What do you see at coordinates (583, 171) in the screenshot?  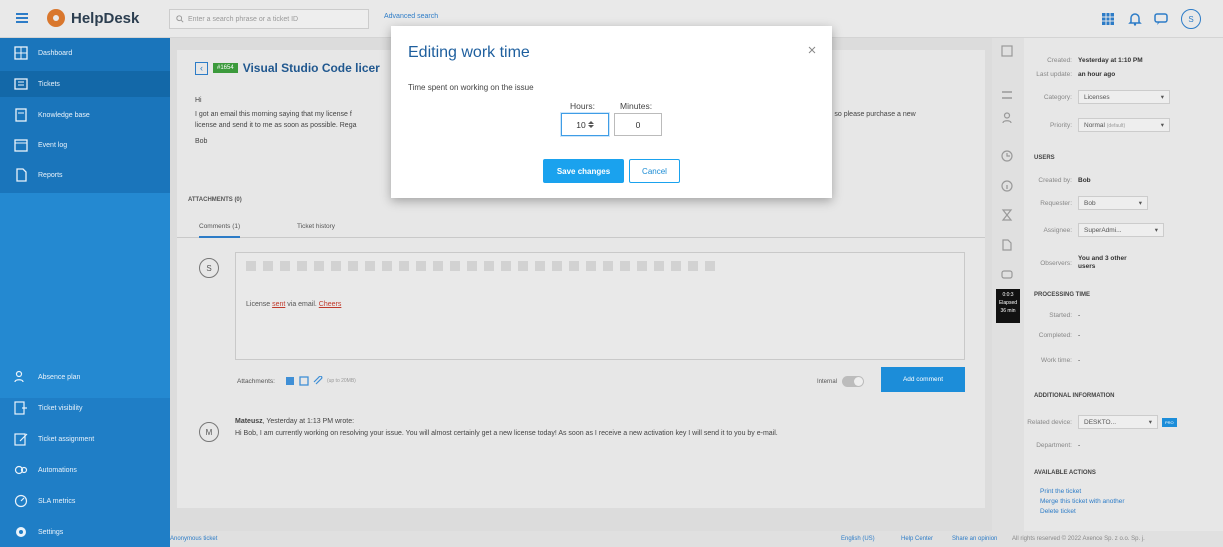 I see `save-changes-button: Save changes` at bounding box center [583, 171].